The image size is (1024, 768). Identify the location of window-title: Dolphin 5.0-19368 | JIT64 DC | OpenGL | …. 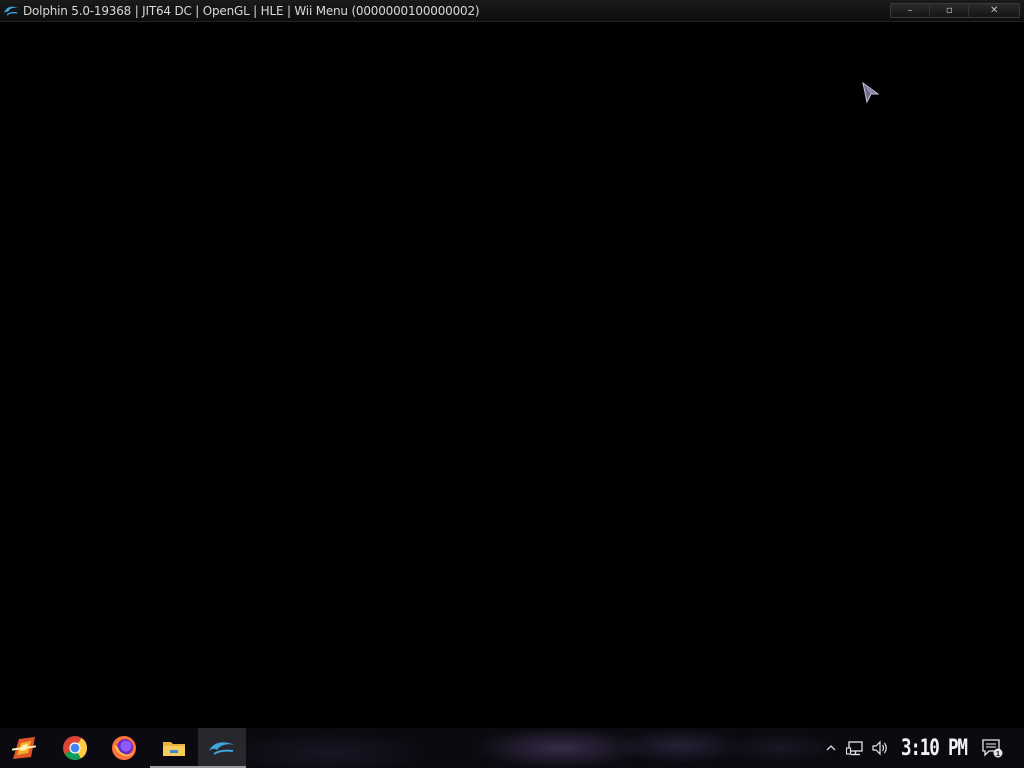
(251, 11).